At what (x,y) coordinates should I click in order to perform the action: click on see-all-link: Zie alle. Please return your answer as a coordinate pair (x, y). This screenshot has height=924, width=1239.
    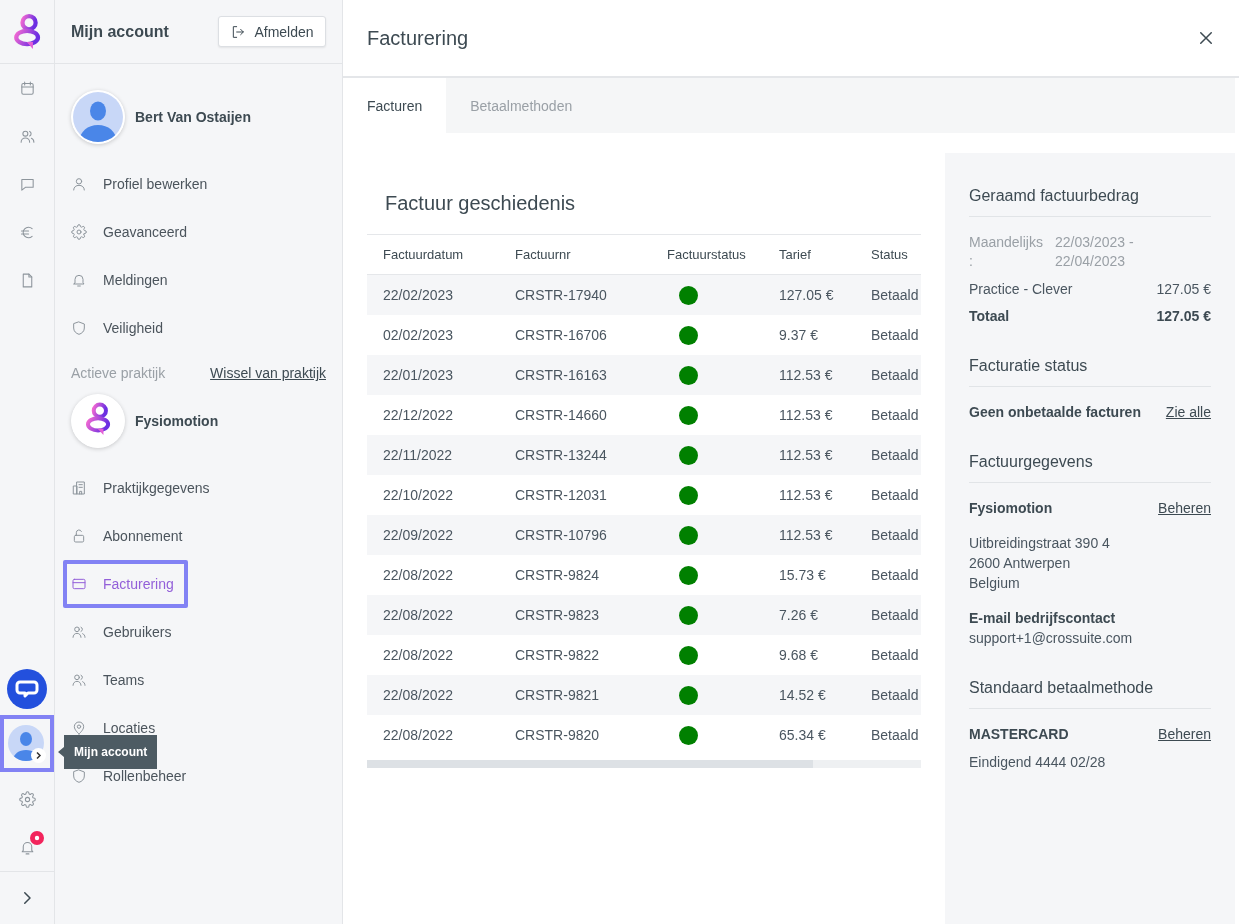
    Looking at the image, I should click on (1188, 412).